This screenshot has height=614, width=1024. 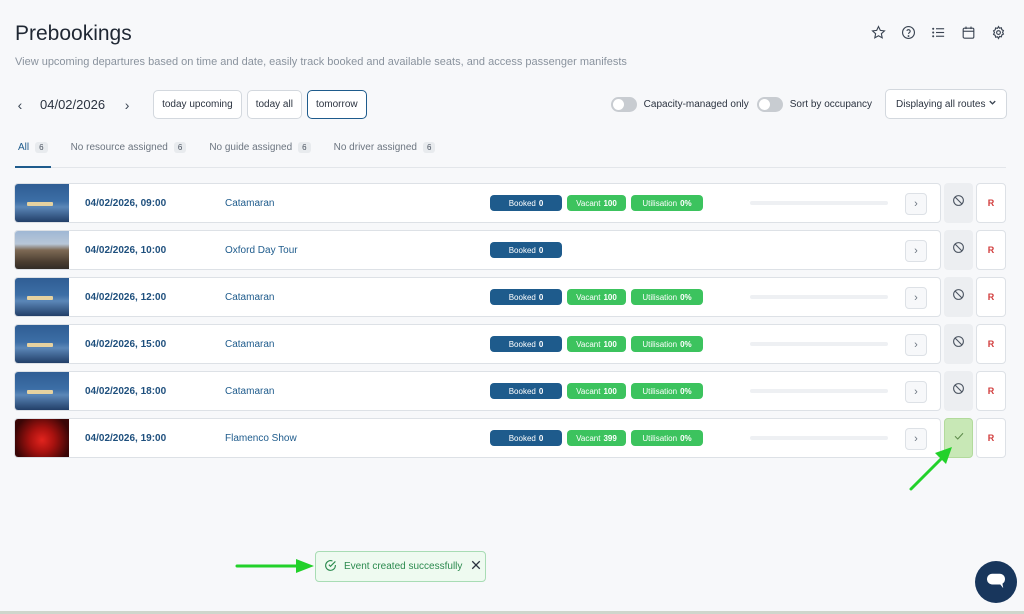 I want to click on tab-no-driver: No driver assigned 6, so click(x=385, y=151).